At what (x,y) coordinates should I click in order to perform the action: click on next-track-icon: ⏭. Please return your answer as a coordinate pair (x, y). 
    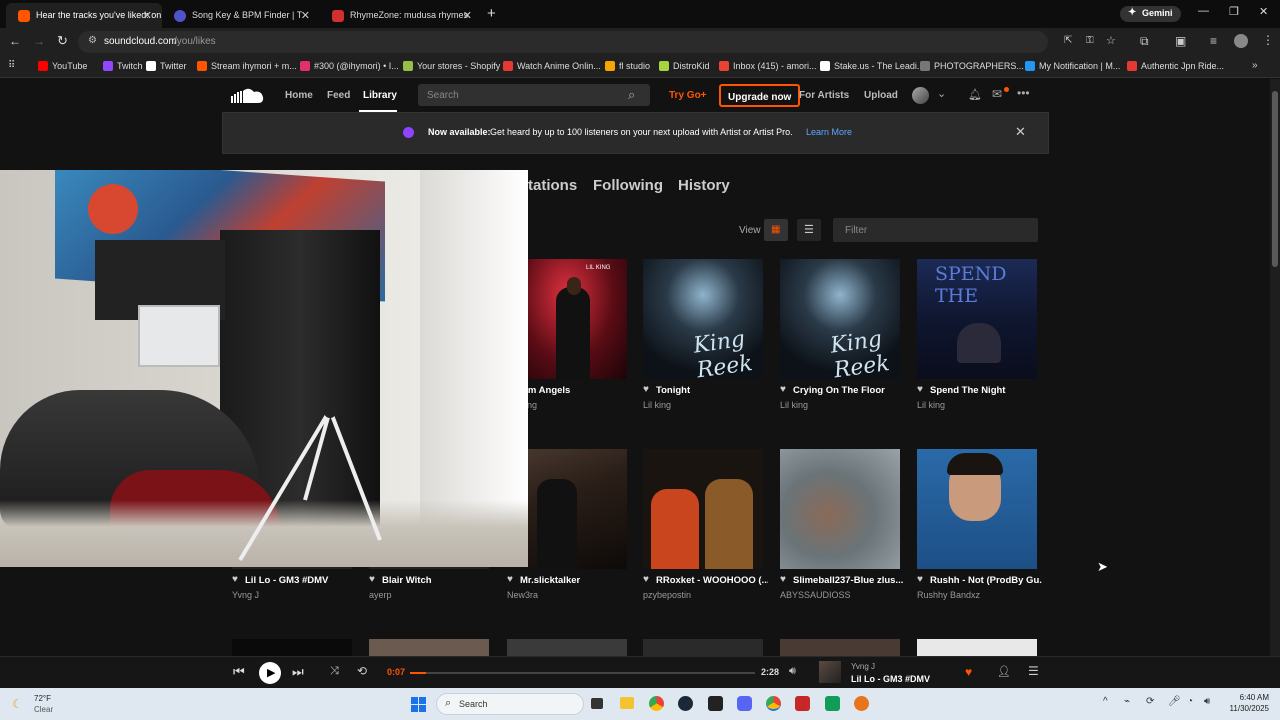
    Looking at the image, I should click on (298, 672).